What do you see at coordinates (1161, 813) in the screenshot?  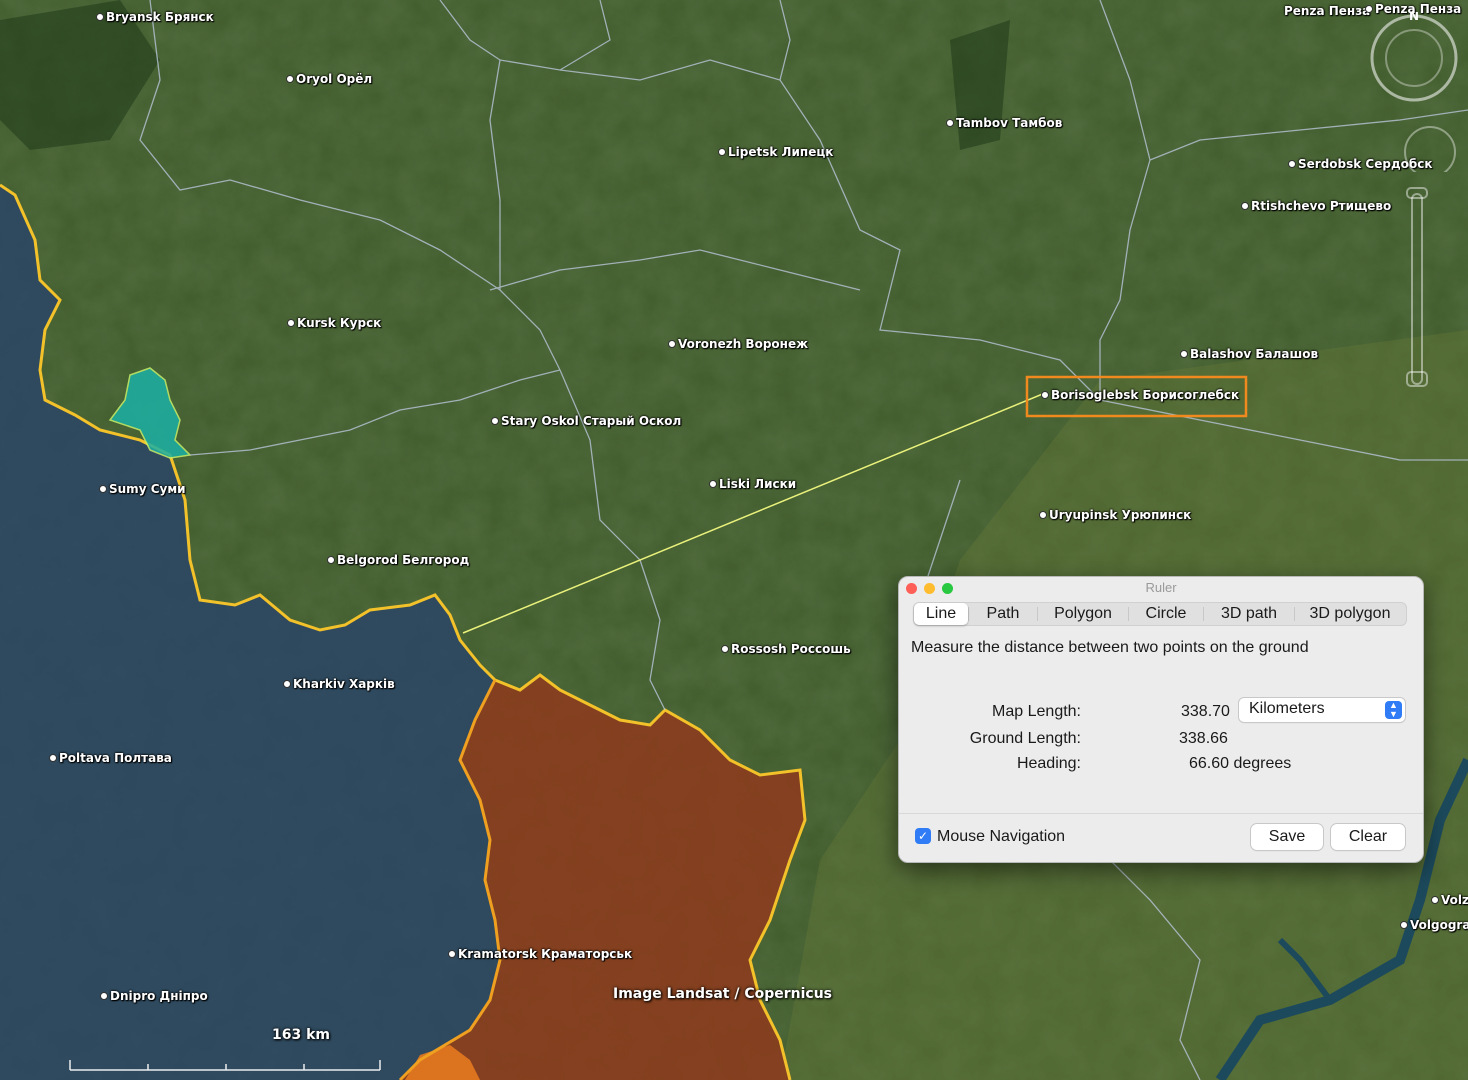 I see `divider` at bounding box center [1161, 813].